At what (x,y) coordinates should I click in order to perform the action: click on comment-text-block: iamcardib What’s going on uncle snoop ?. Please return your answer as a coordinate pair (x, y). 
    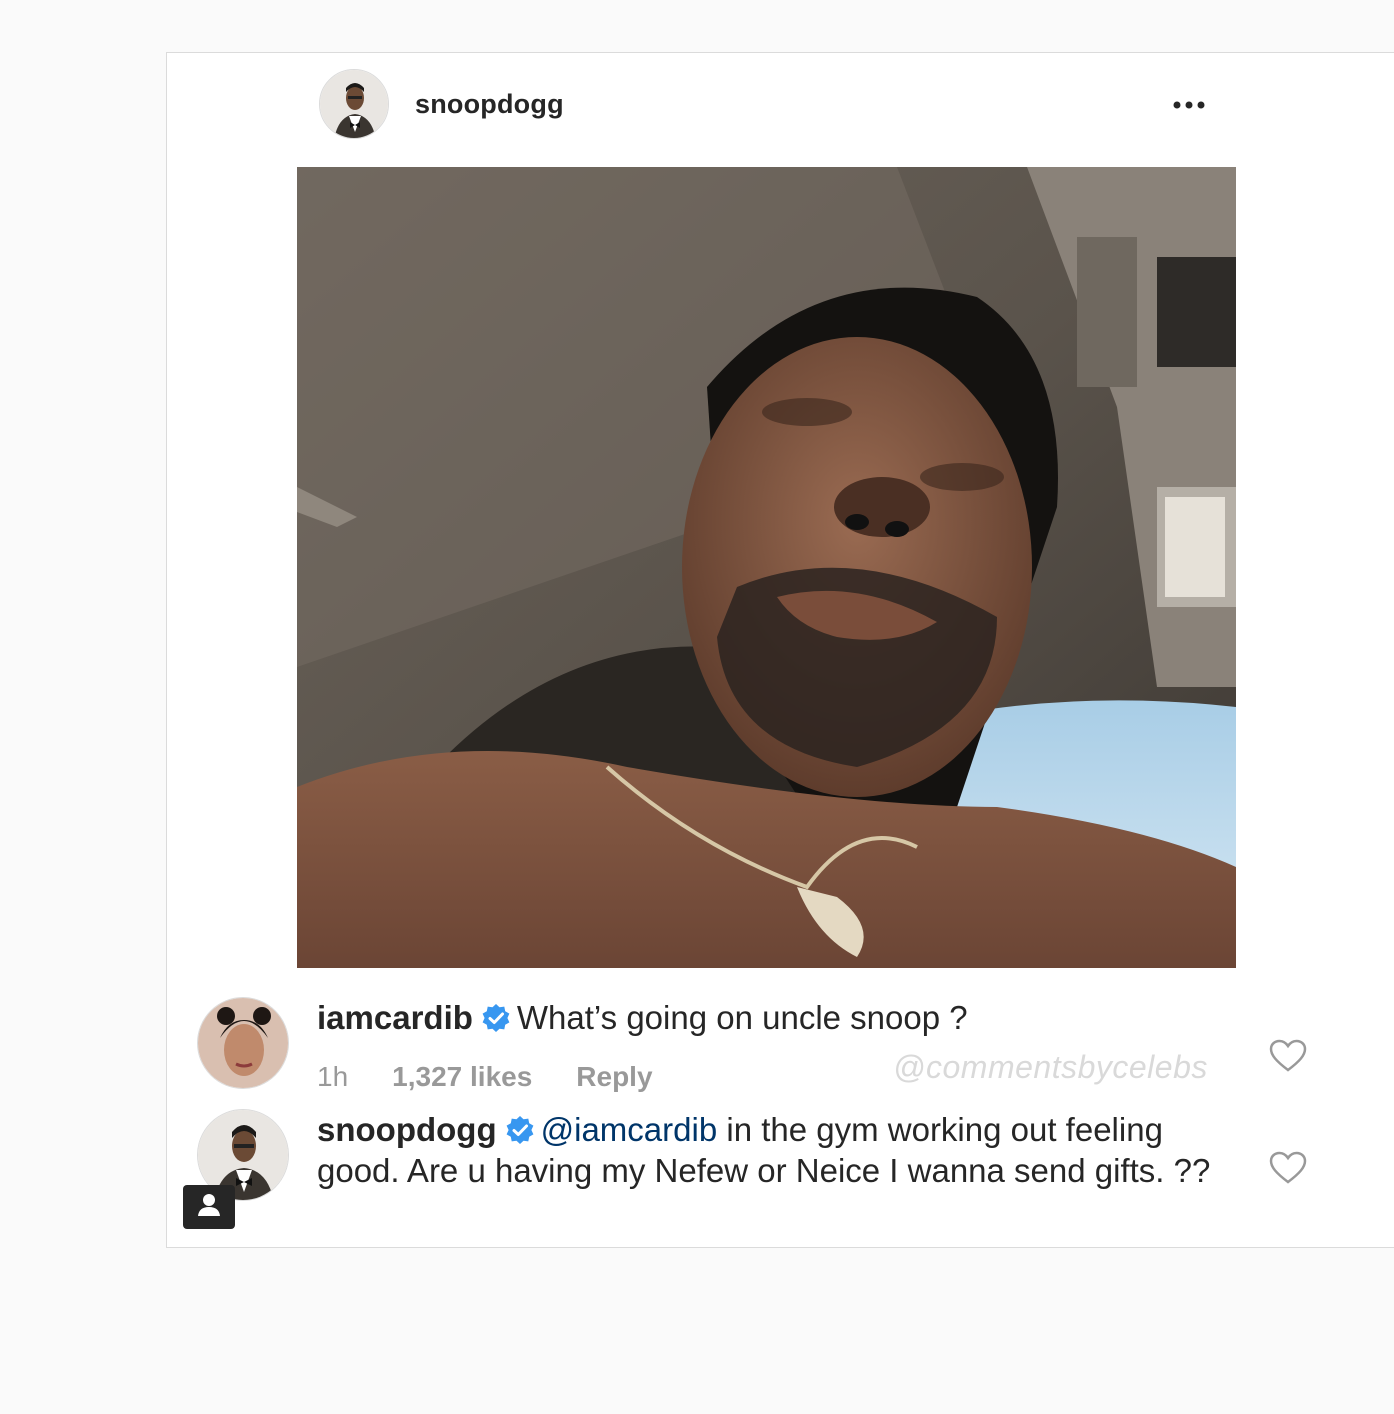
    Looking at the image, I should click on (767, 1017).